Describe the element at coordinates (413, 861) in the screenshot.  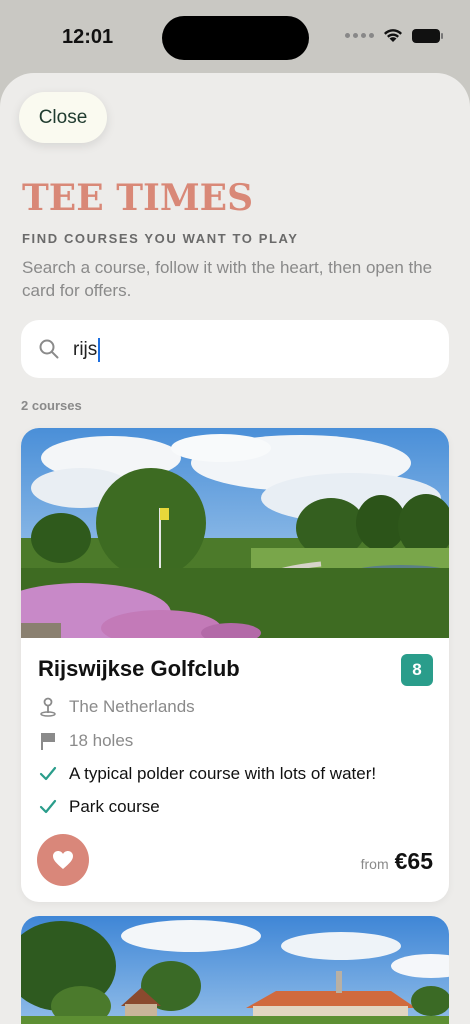
I see `price-value: €65` at that location.